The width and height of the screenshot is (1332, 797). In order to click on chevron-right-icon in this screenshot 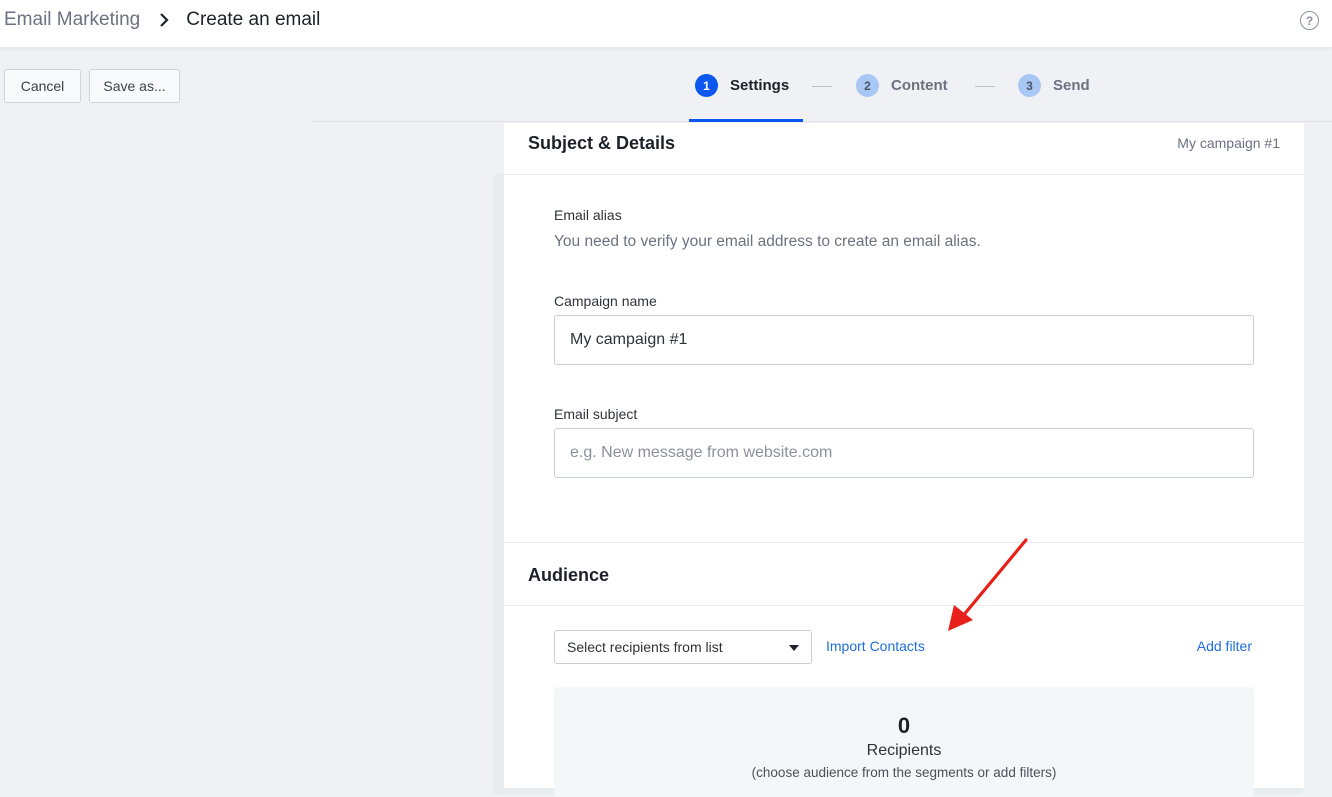, I will do `click(164, 20)`.